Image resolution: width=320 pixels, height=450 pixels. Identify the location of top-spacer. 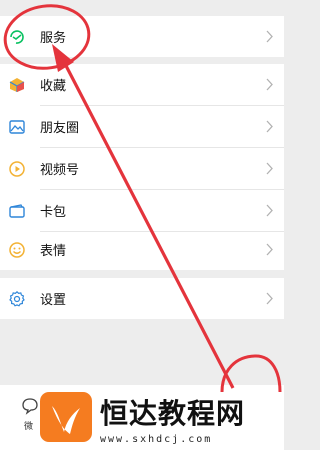
(142, 6).